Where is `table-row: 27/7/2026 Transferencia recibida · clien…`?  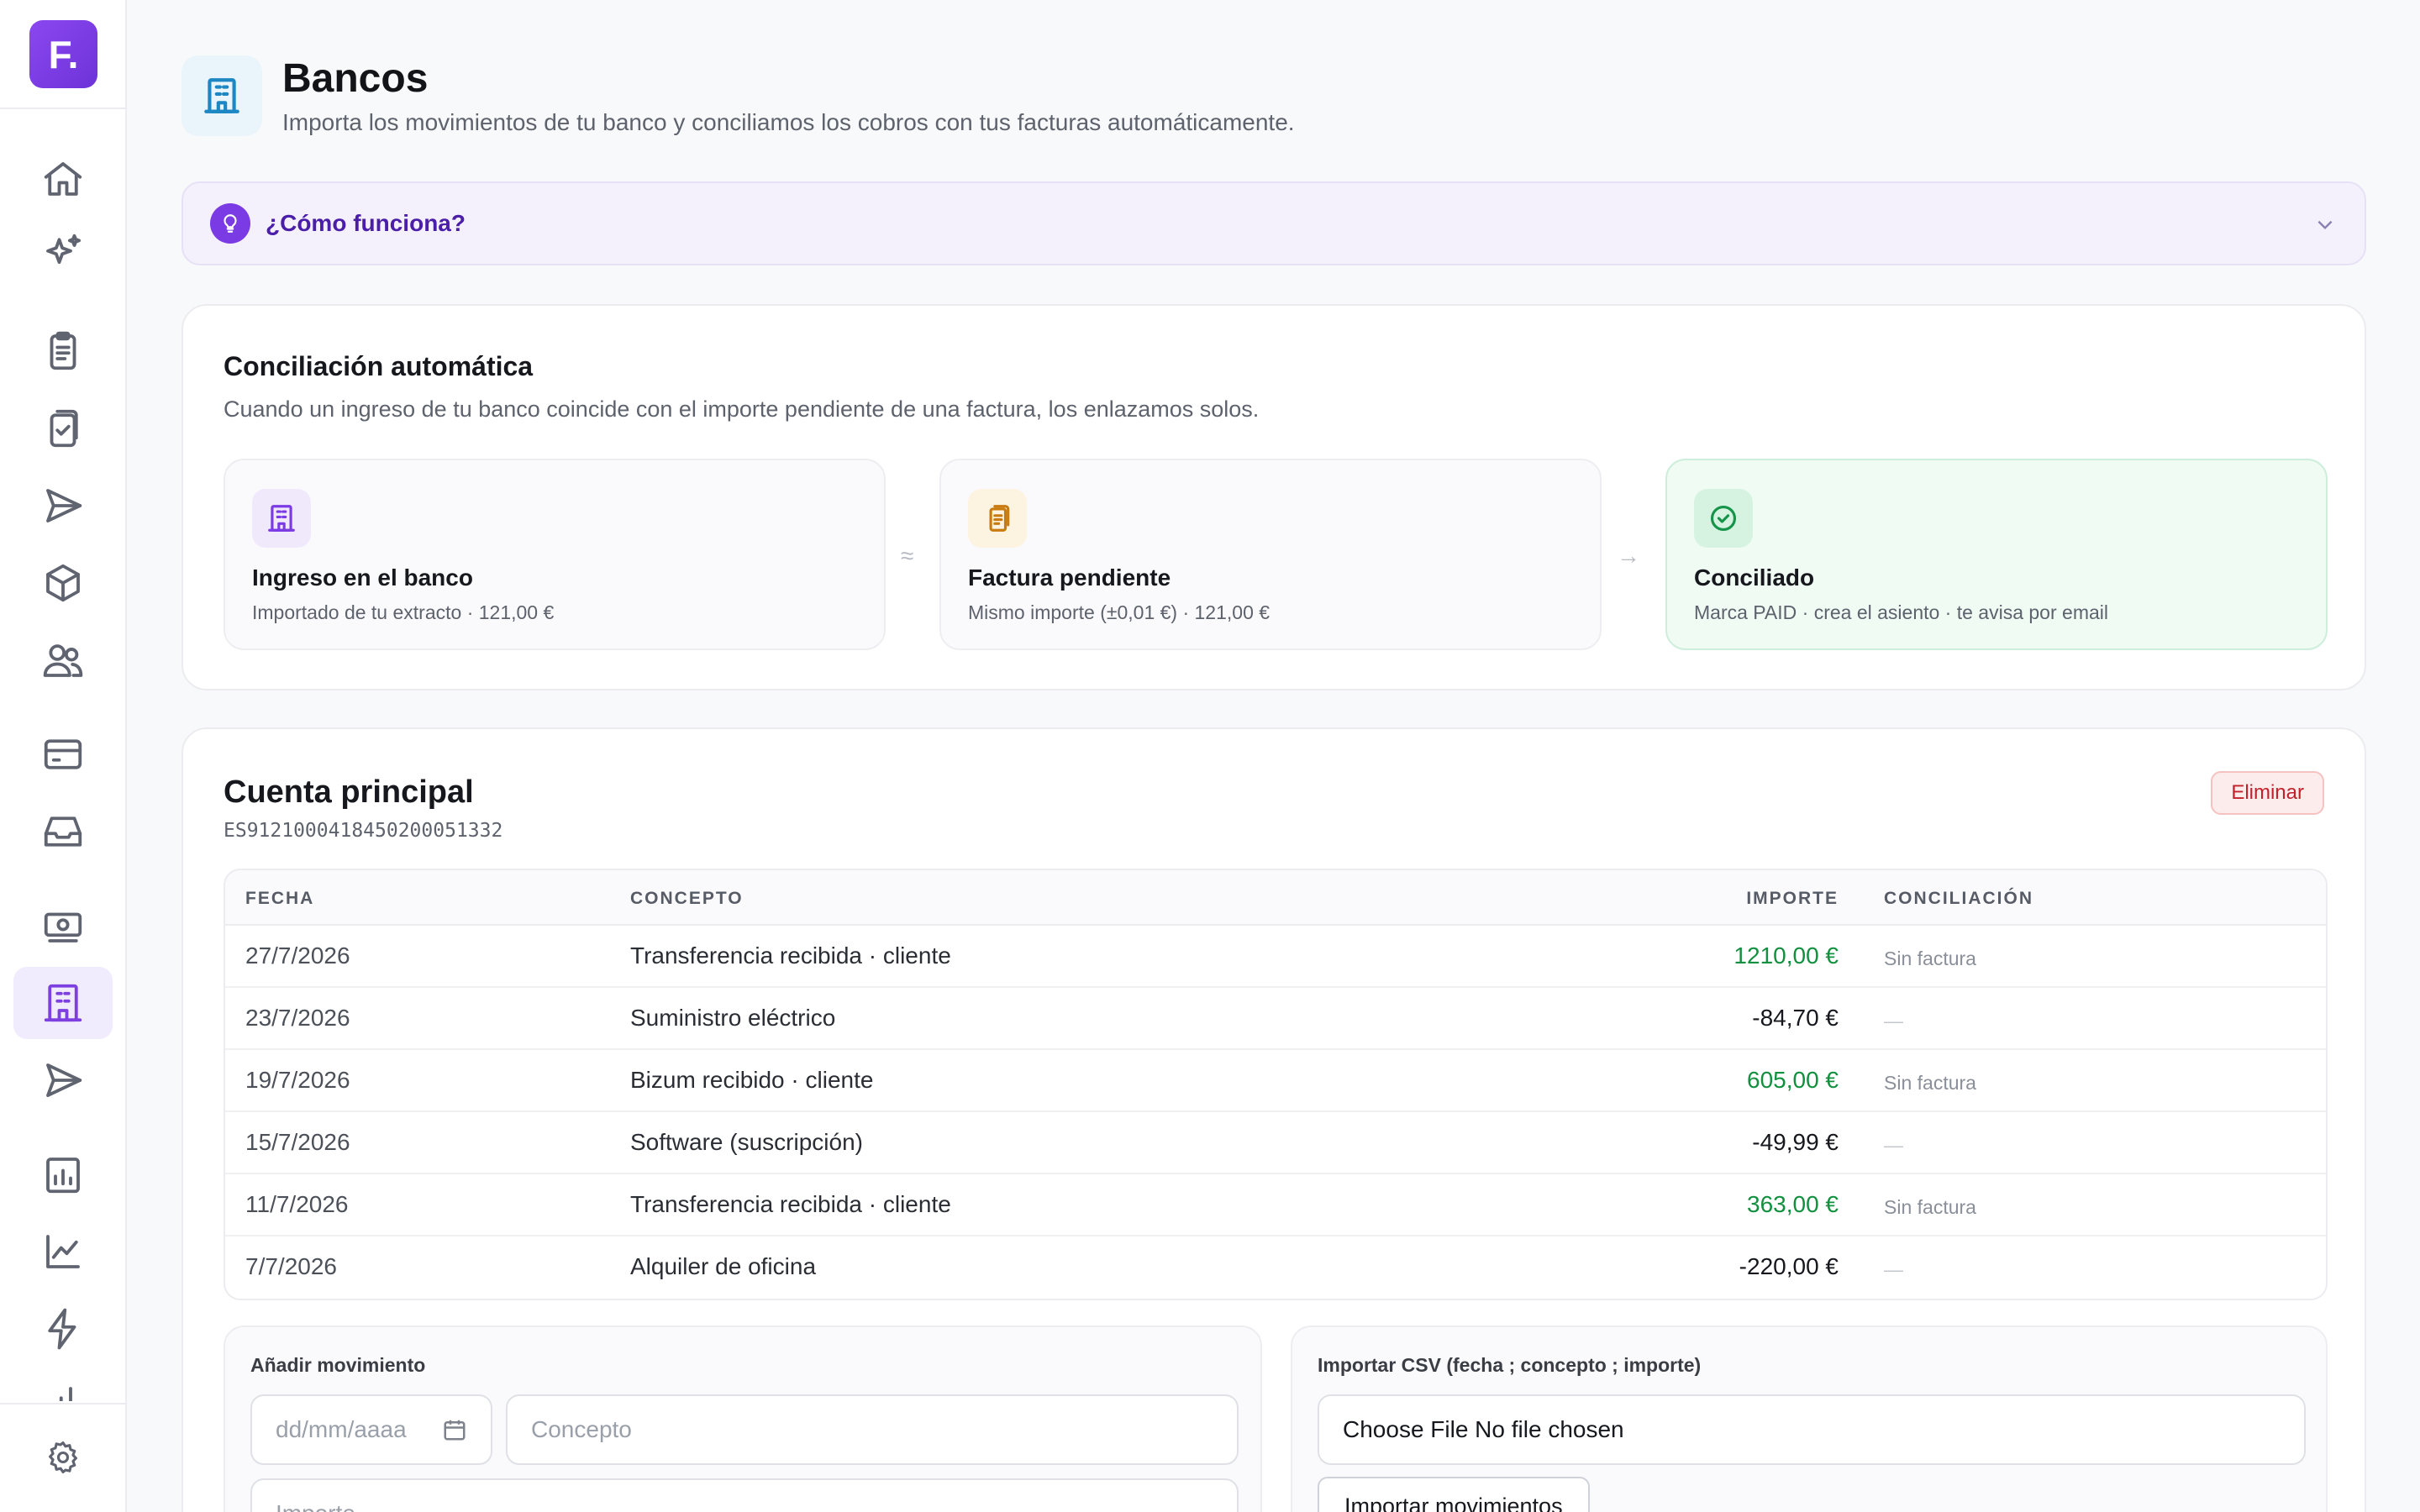
table-row: 27/7/2026 Transferencia recibida · clien… is located at coordinates (1275, 957).